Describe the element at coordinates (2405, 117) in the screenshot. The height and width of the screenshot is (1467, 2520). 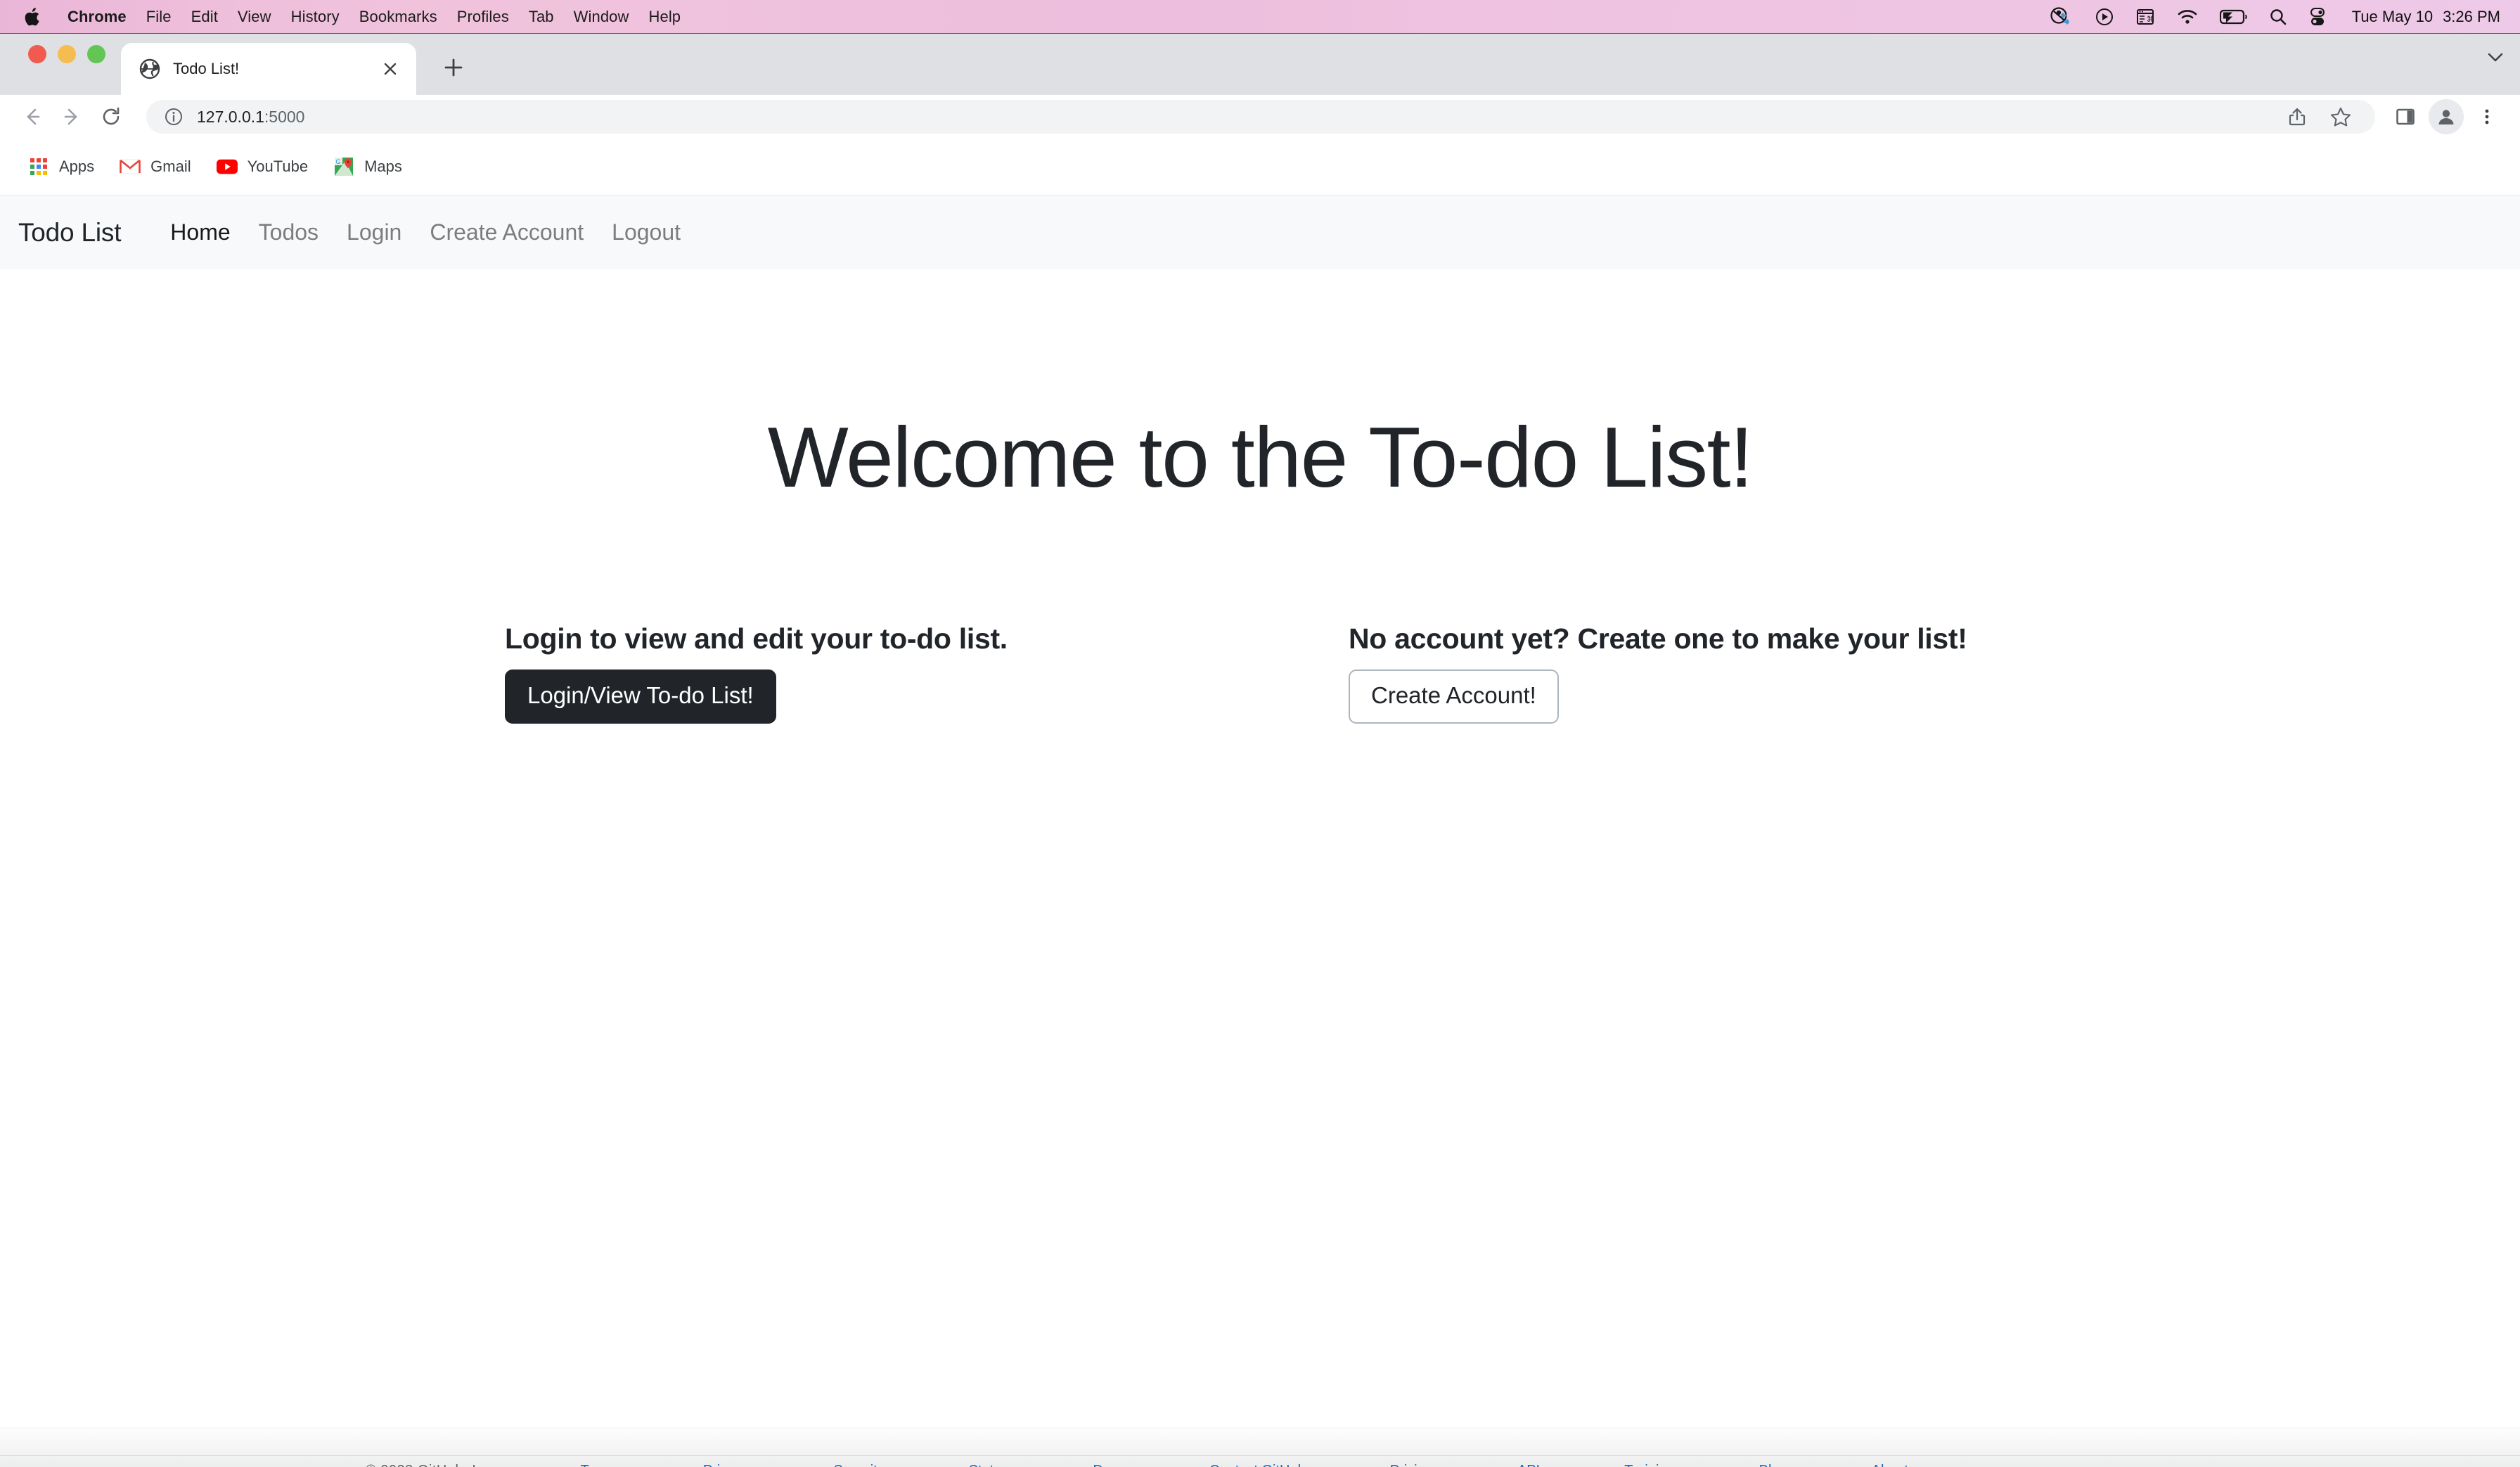
I see `side-panel-icon` at that location.